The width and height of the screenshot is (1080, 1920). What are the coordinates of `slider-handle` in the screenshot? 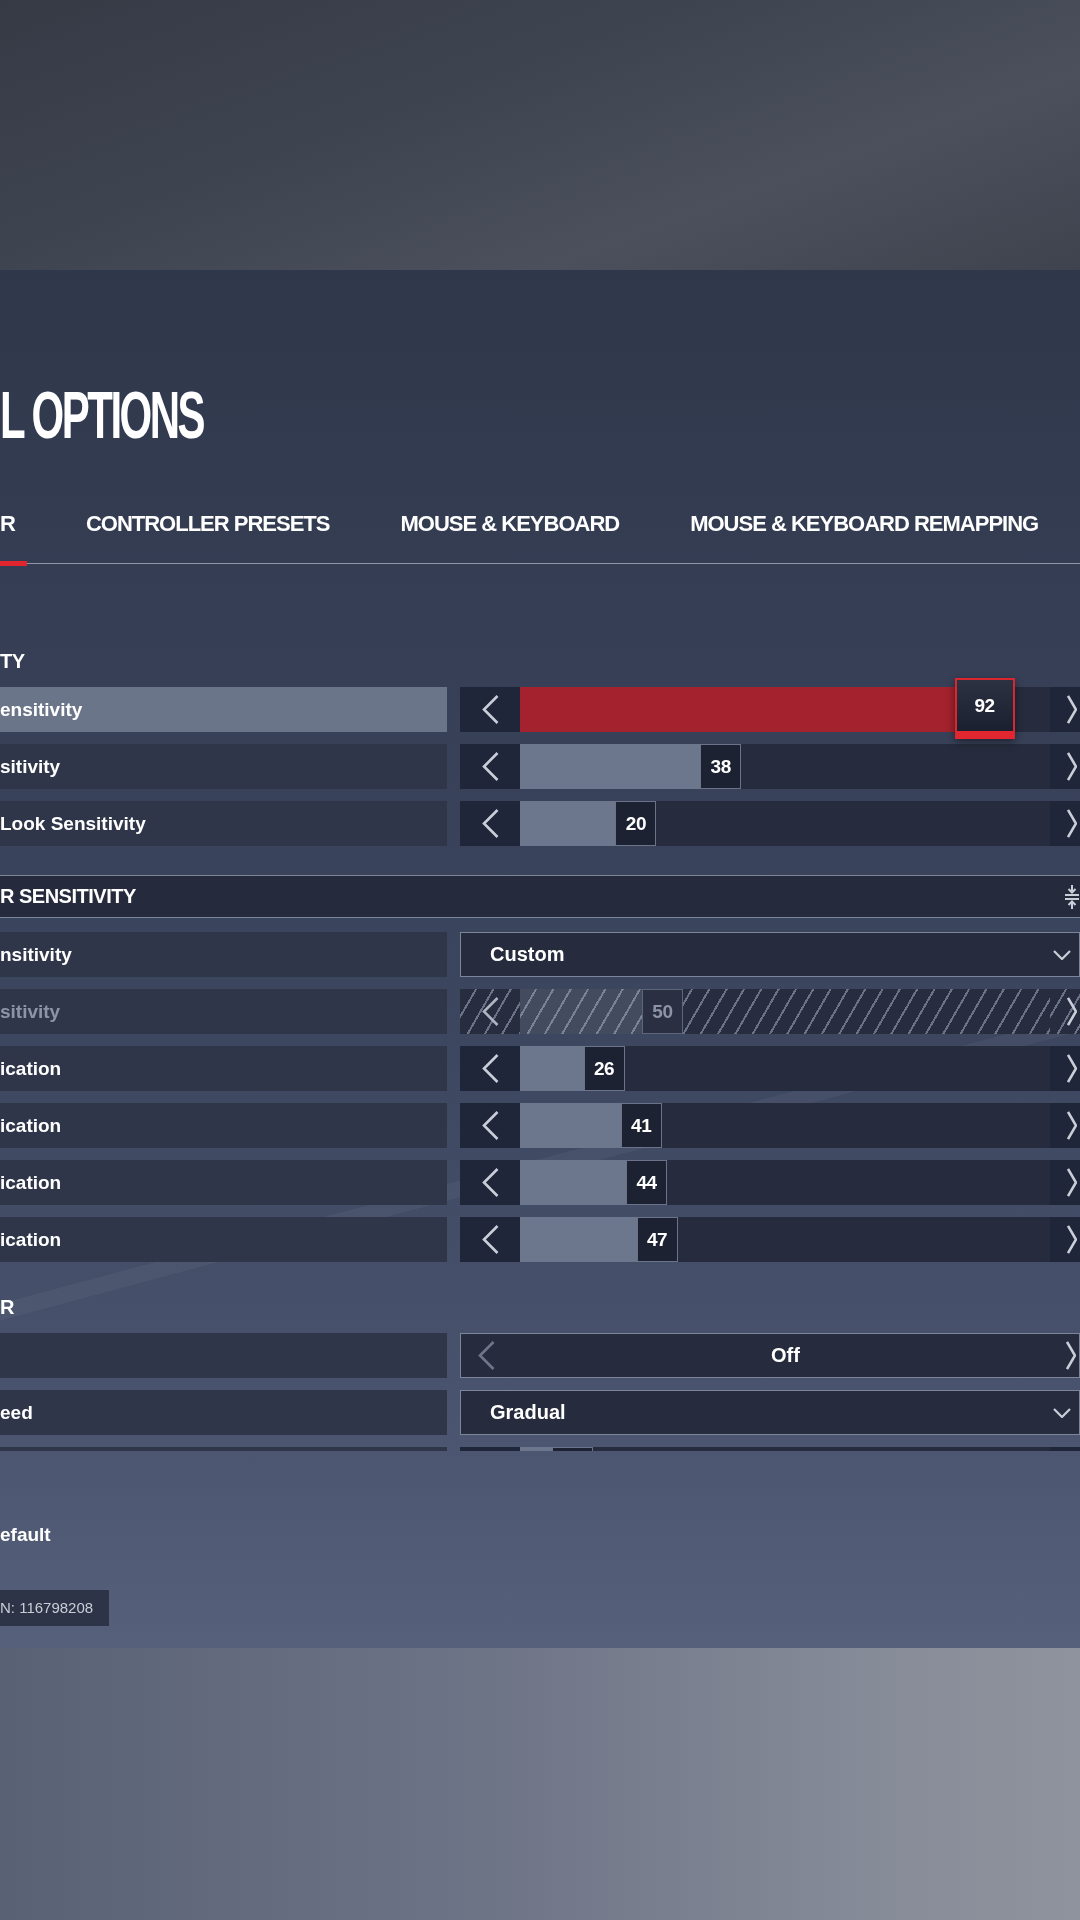 It's located at (572, 1449).